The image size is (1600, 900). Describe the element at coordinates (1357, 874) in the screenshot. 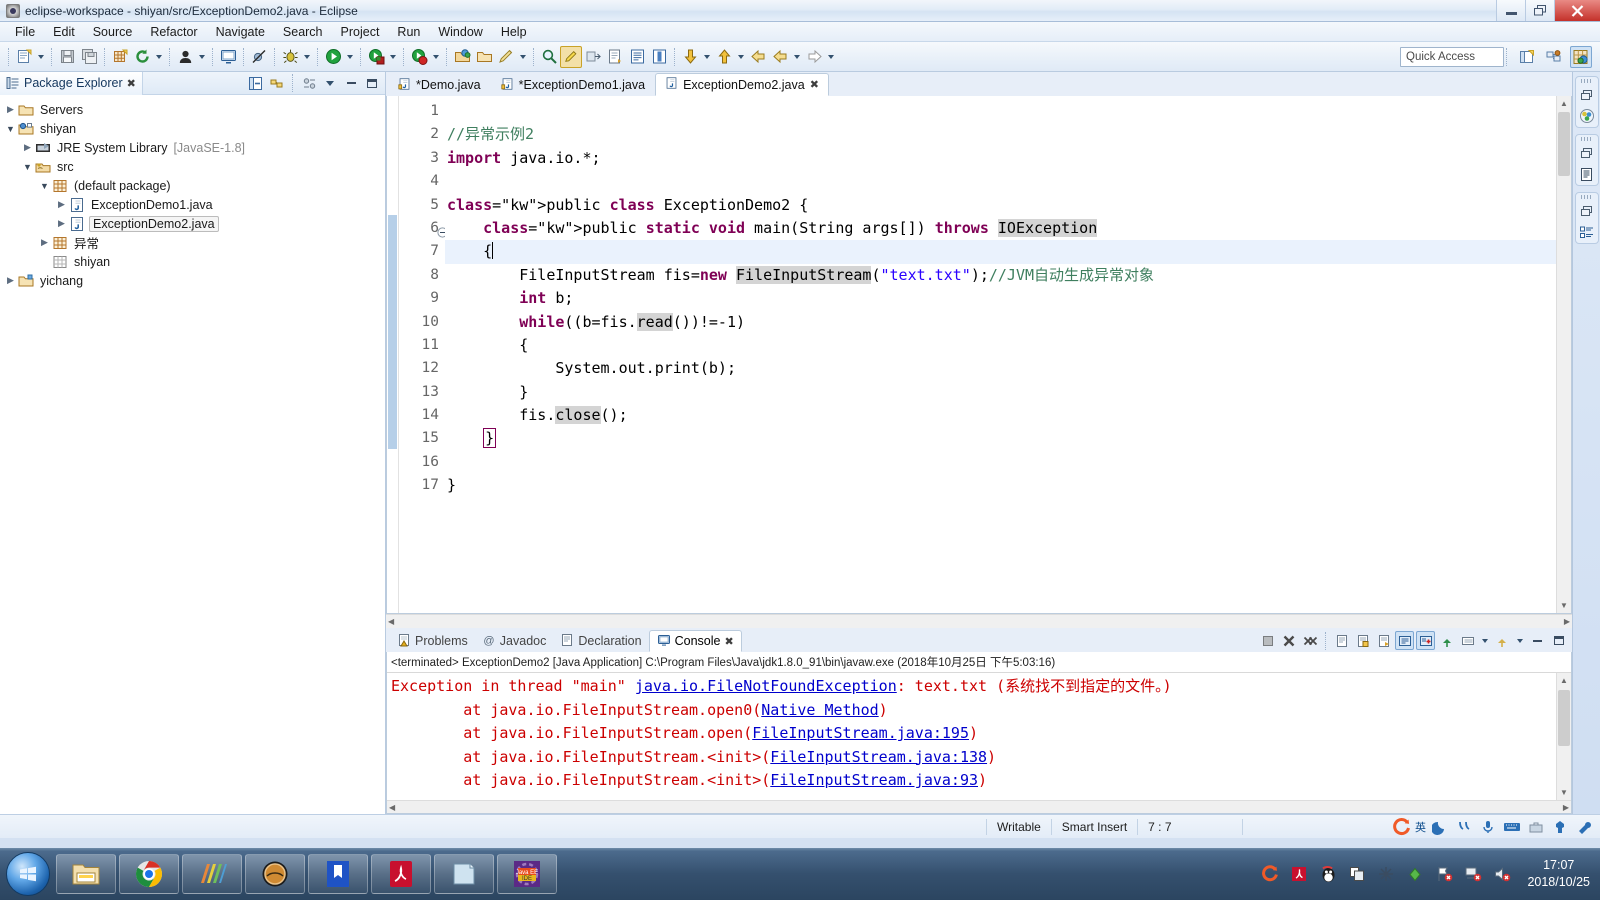

I see `copy-tray-icon` at that location.